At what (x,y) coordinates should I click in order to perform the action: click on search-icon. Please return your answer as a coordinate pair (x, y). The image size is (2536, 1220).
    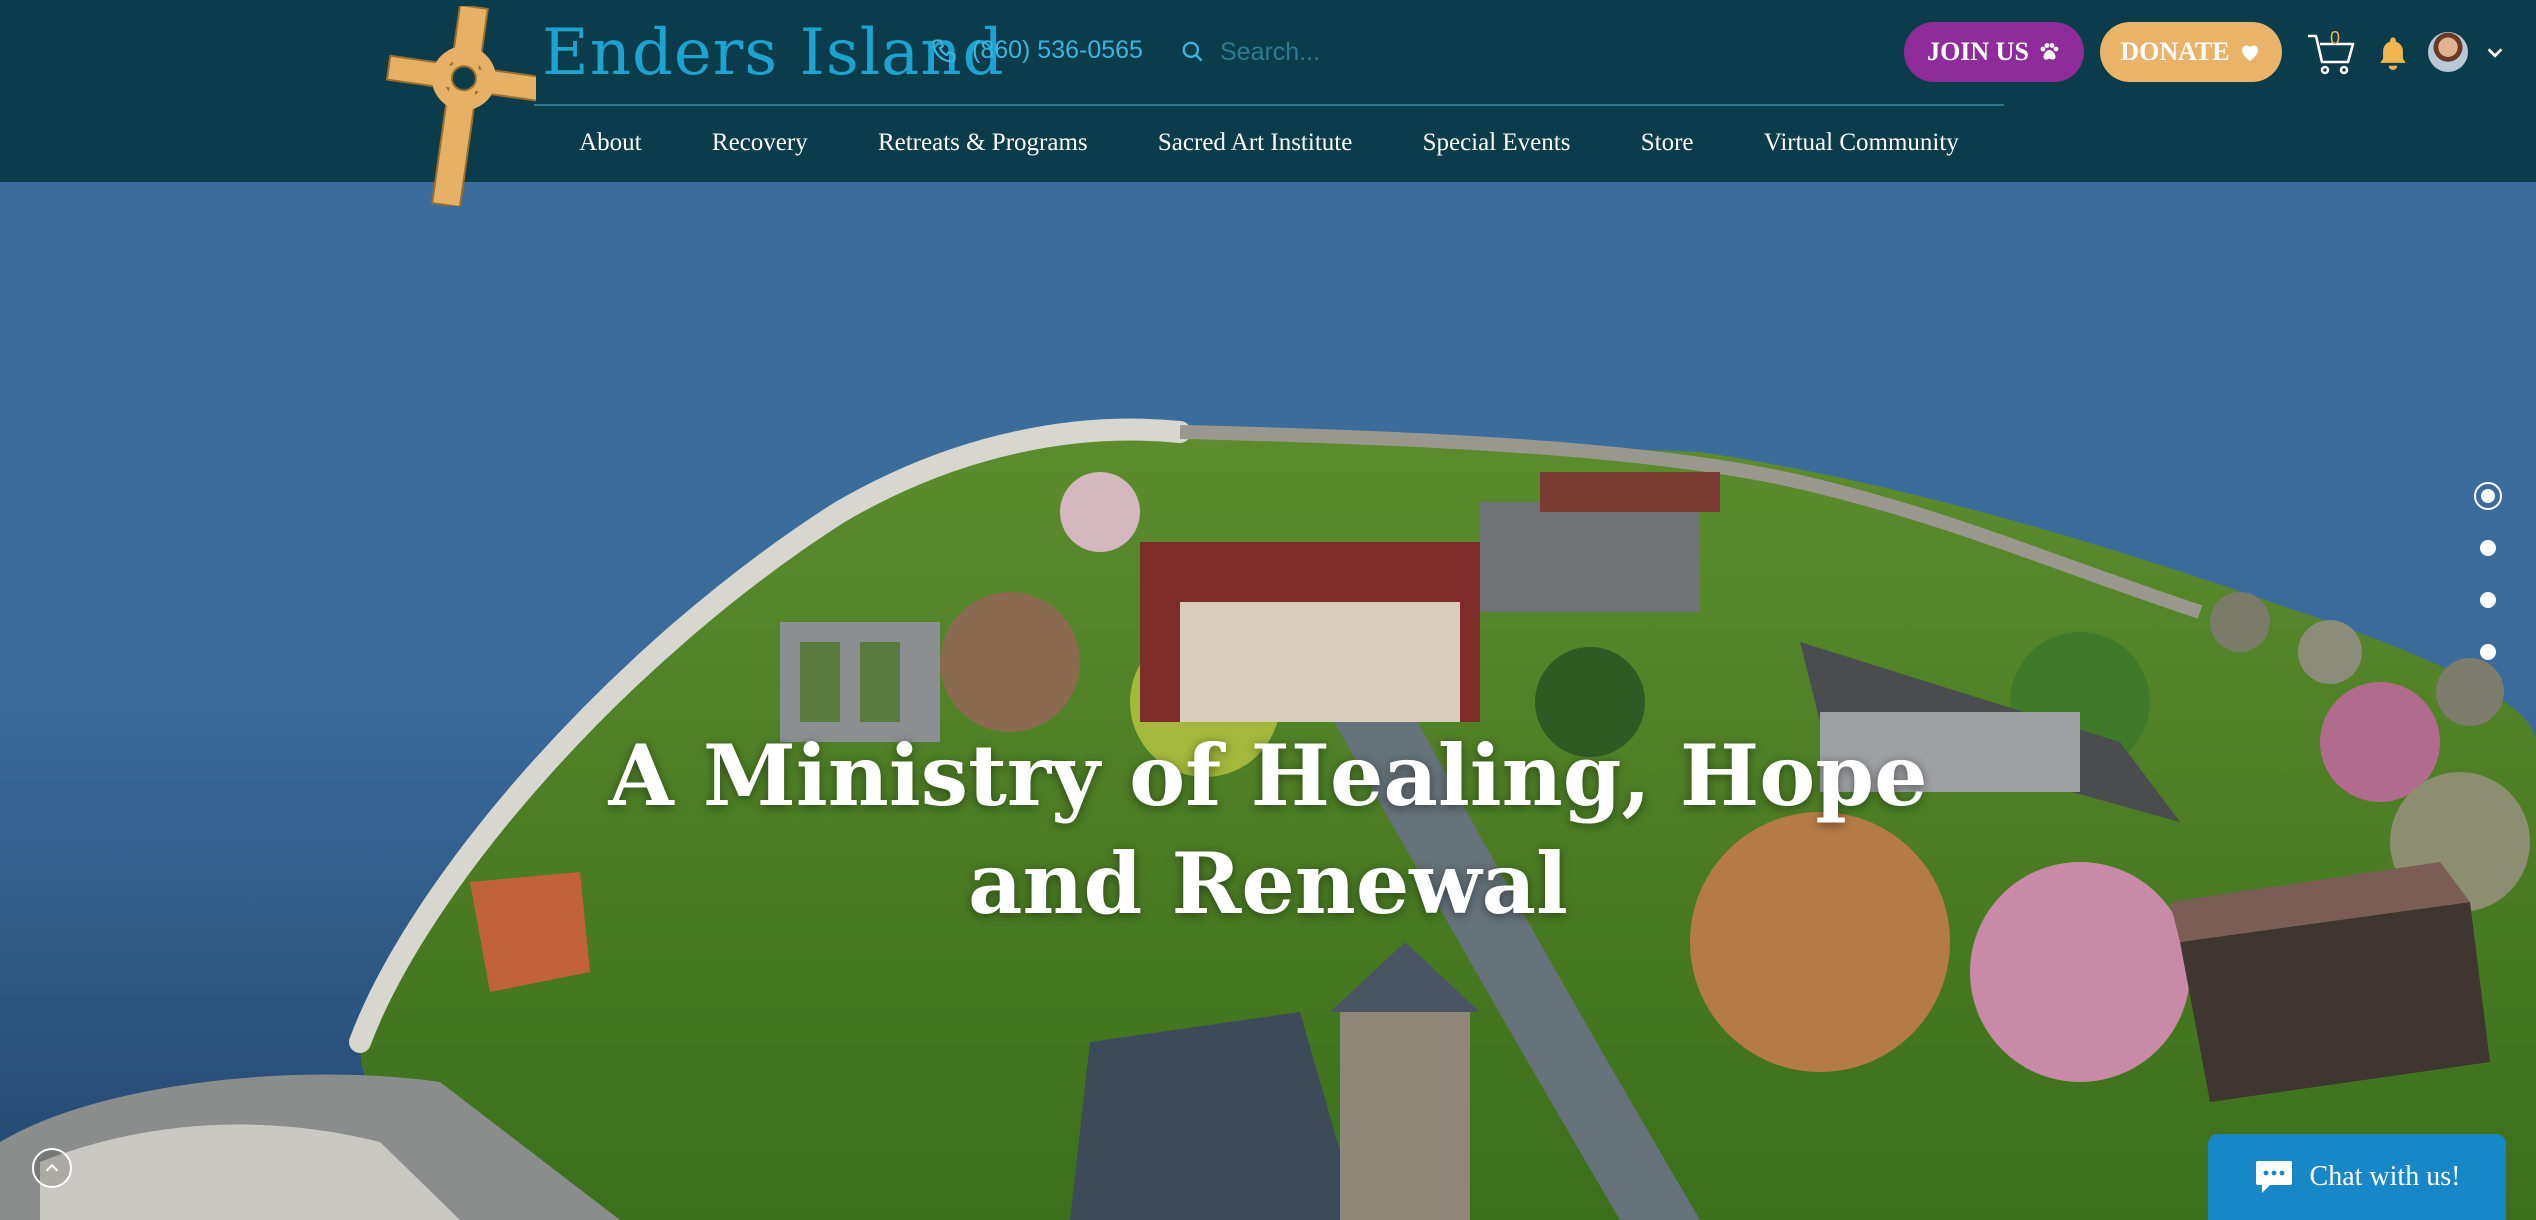
    Looking at the image, I should click on (1192, 51).